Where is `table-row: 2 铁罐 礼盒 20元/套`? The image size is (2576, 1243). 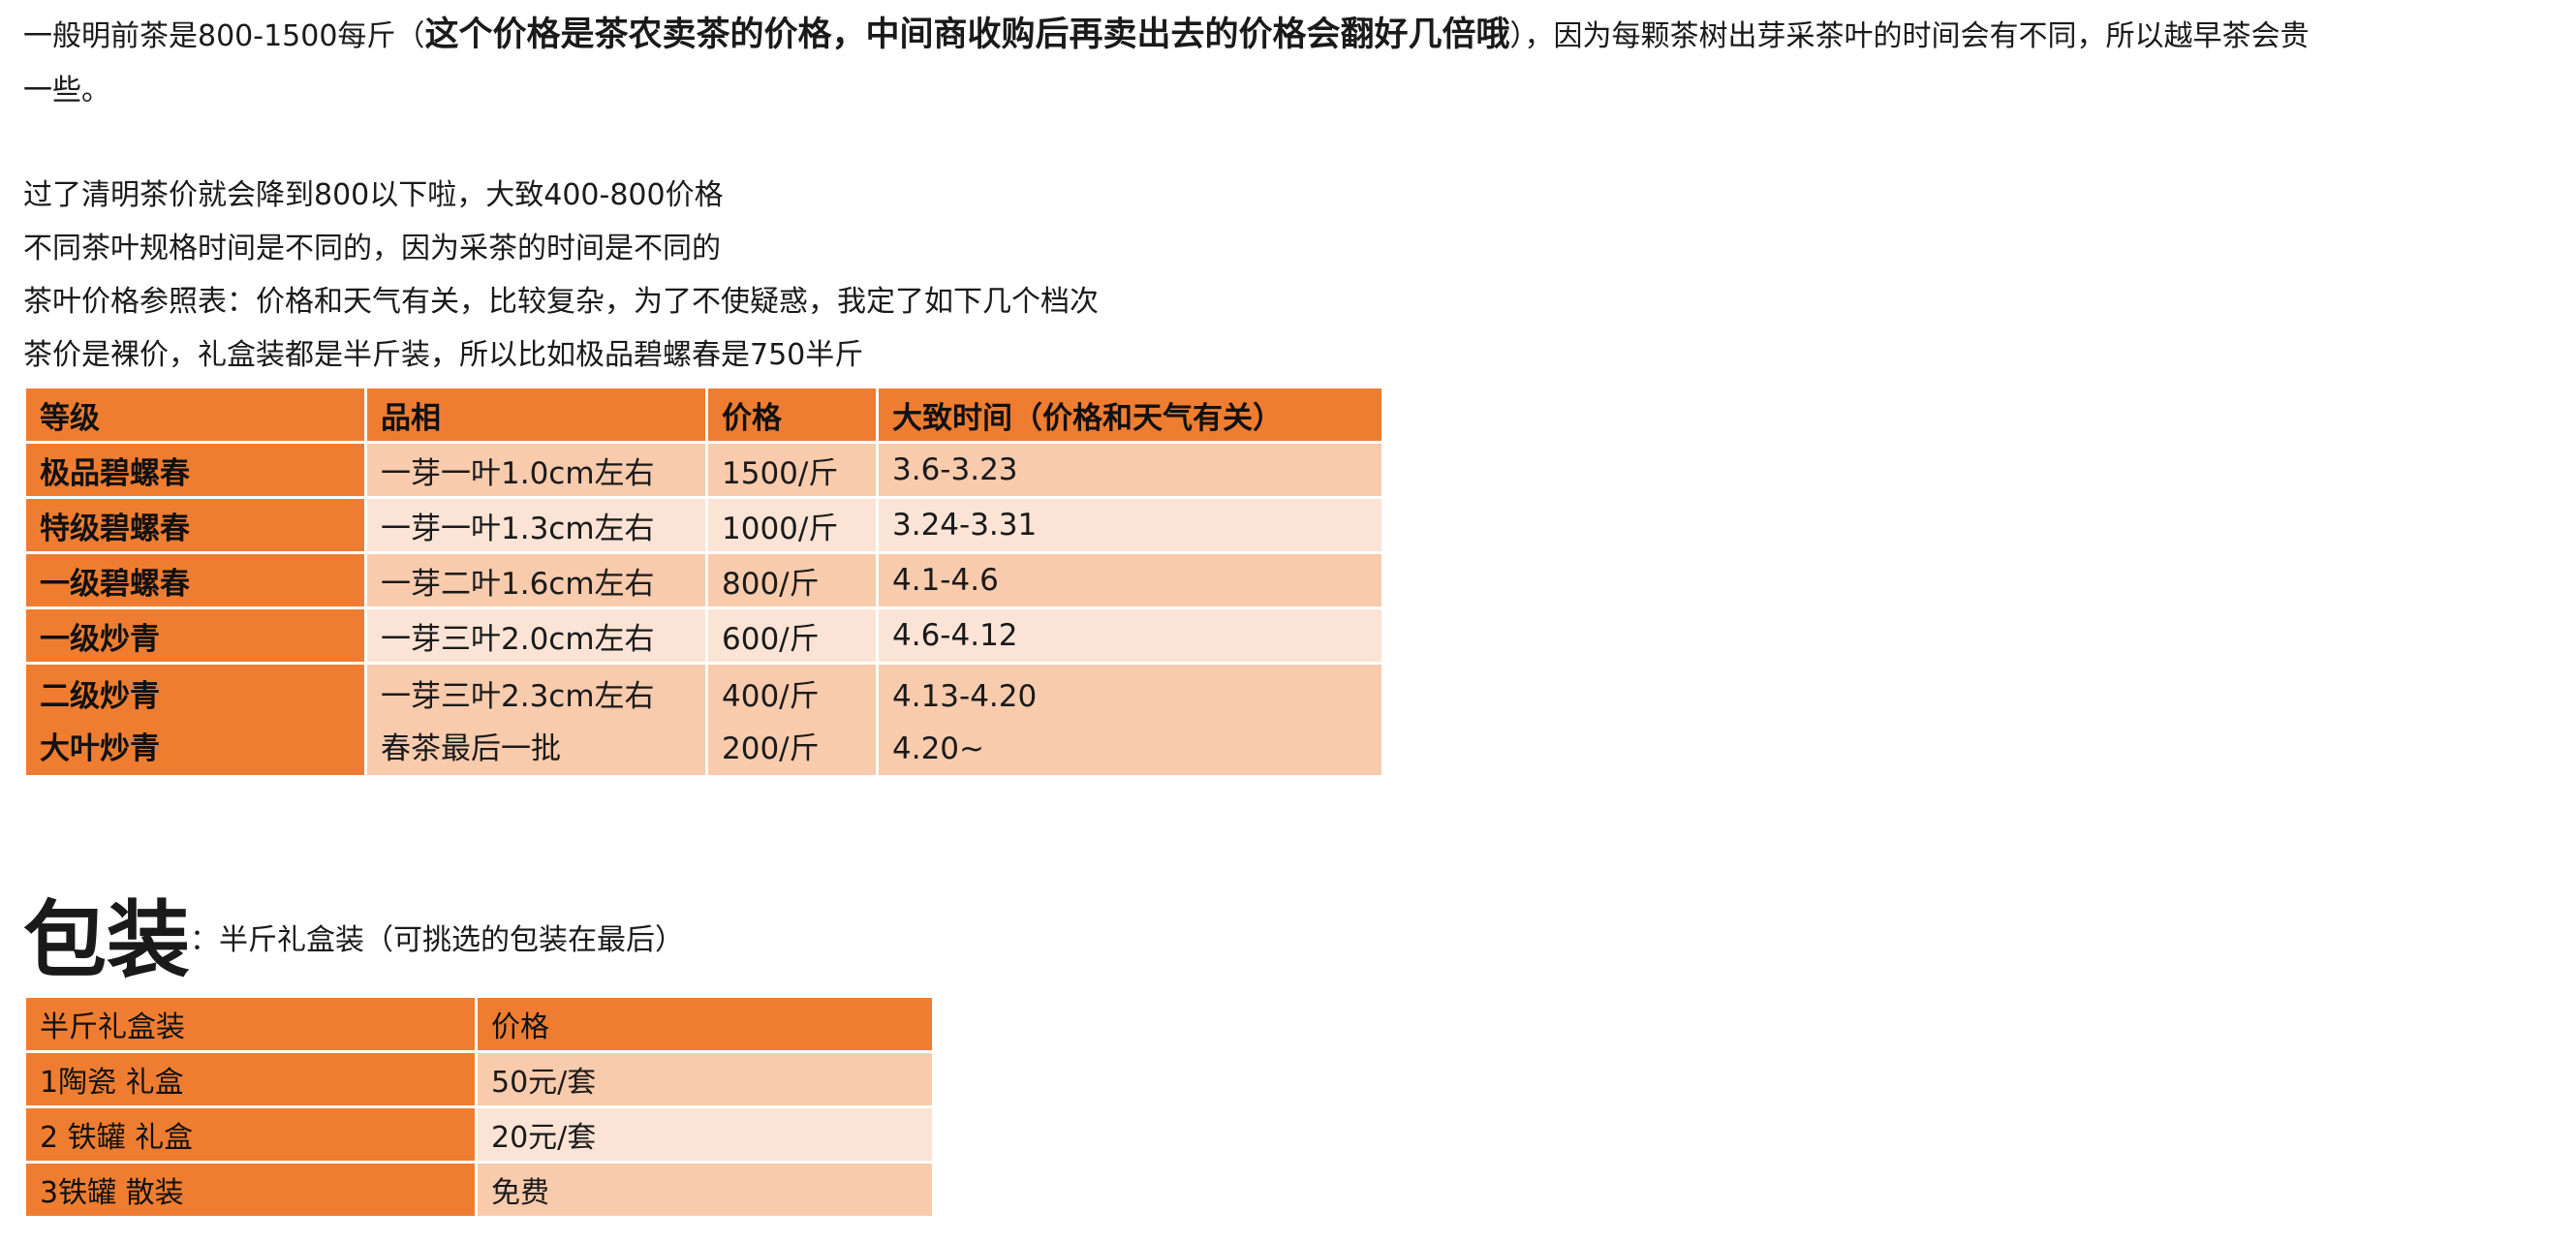
table-row: 2 铁罐 礼盒 20元/套 is located at coordinates (479, 1134).